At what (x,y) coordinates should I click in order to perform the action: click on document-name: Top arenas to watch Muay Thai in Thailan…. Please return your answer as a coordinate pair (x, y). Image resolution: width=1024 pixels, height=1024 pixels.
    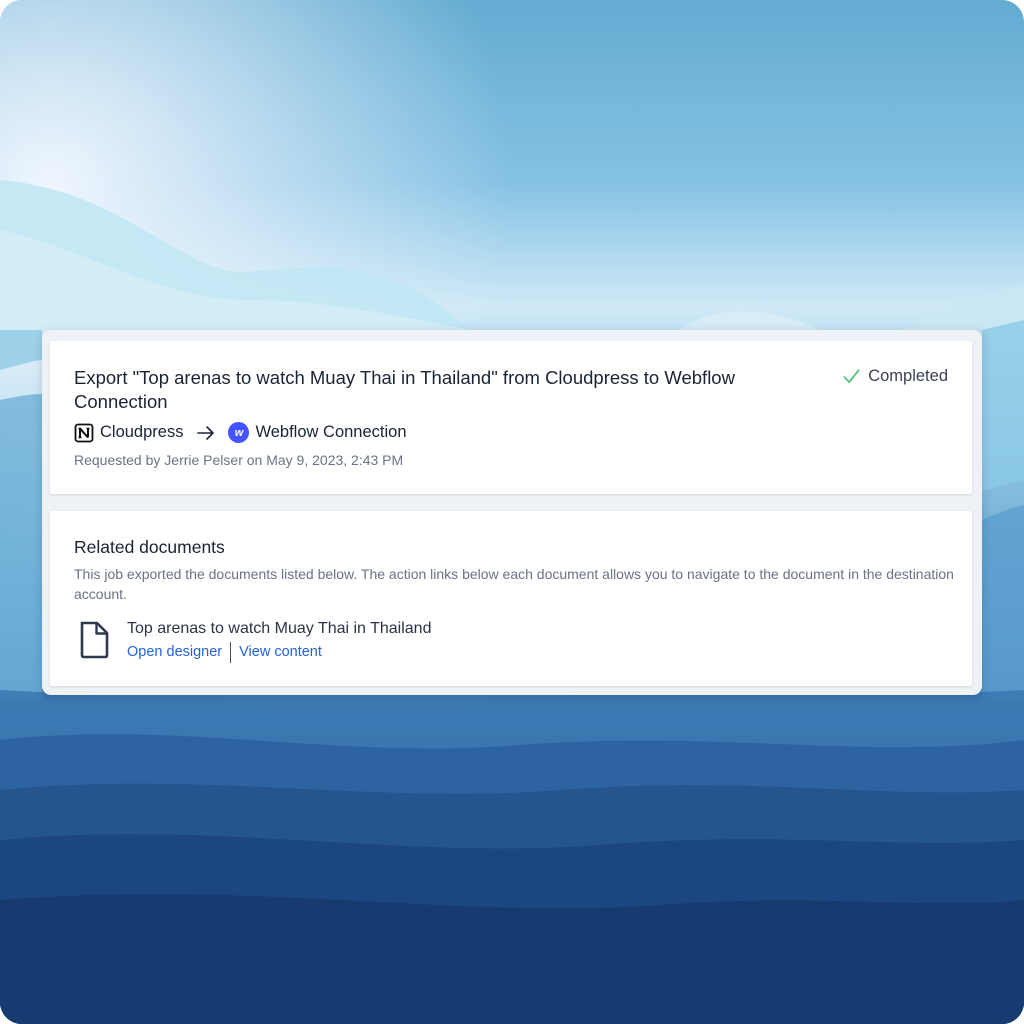
    Looking at the image, I should click on (279, 628).